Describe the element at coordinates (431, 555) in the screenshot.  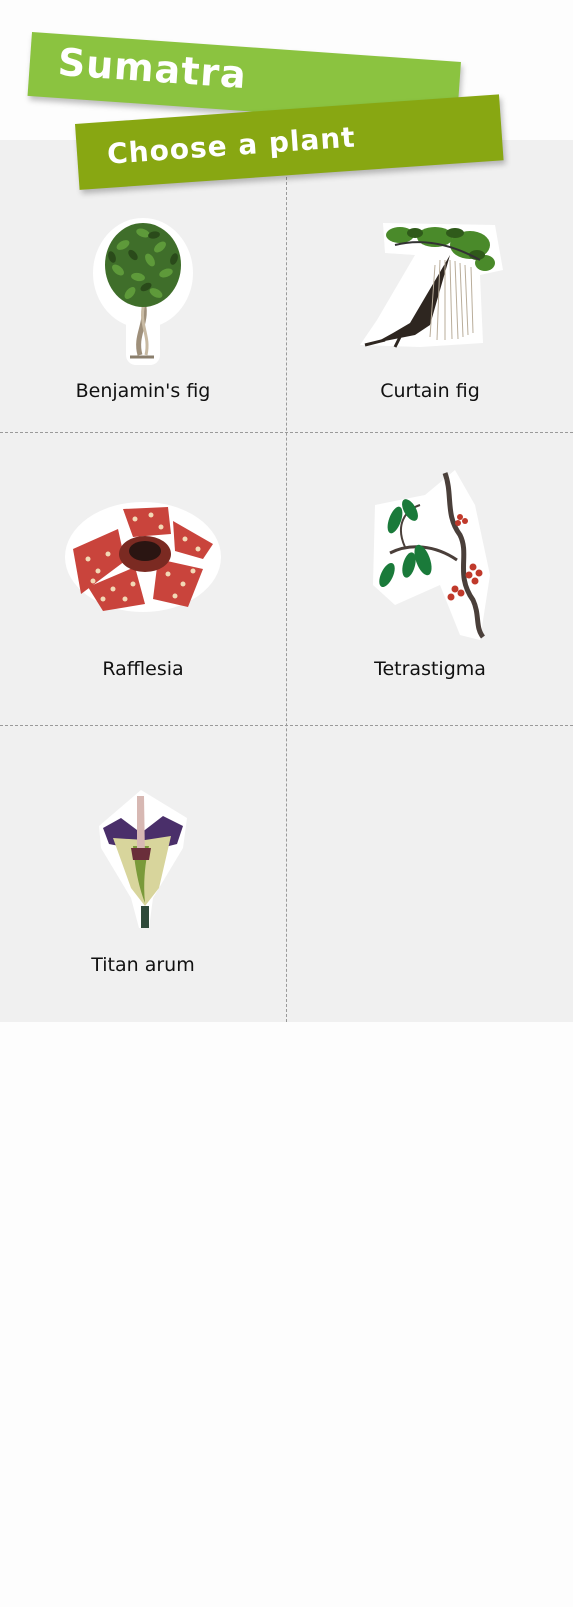
I see `tetrastigma-icon` at that location.